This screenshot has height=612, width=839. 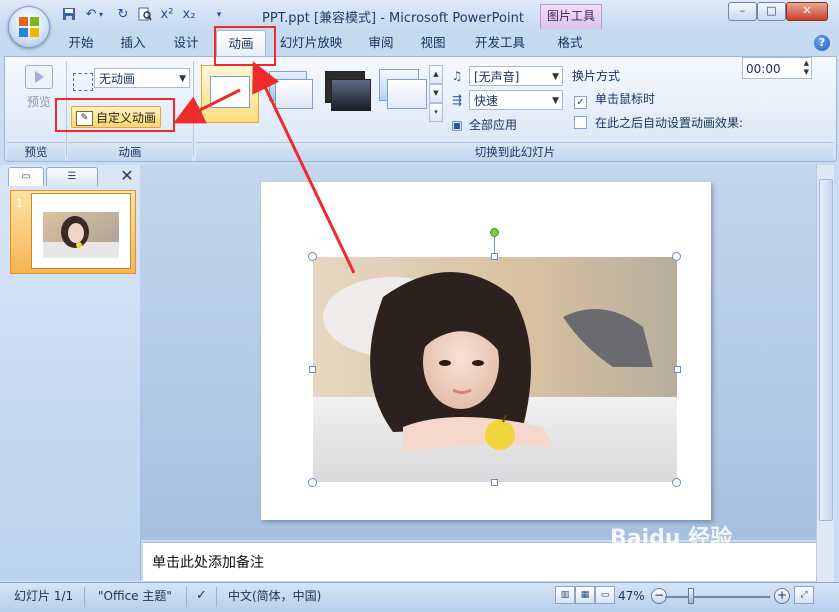 What do you see at coordinates (207, 106) in the screenshot?
I see `arrow-to-button` at bounding box center [207, 106].